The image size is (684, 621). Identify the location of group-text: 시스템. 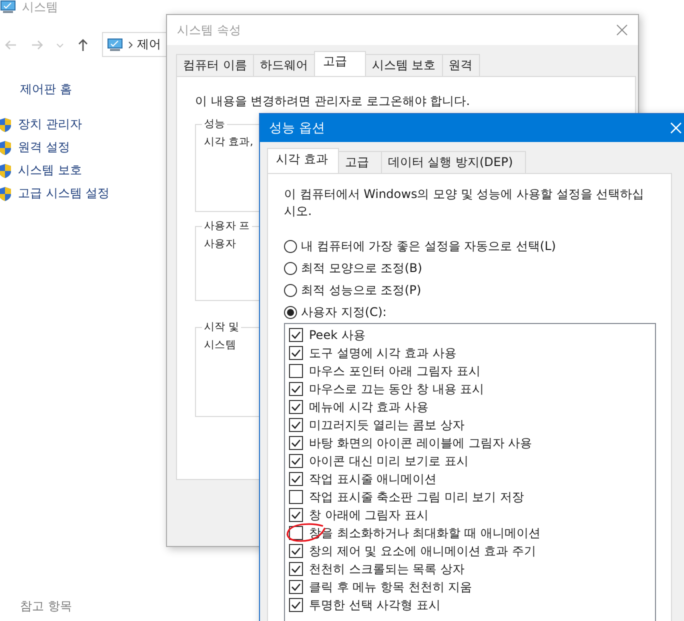
(220, 345).